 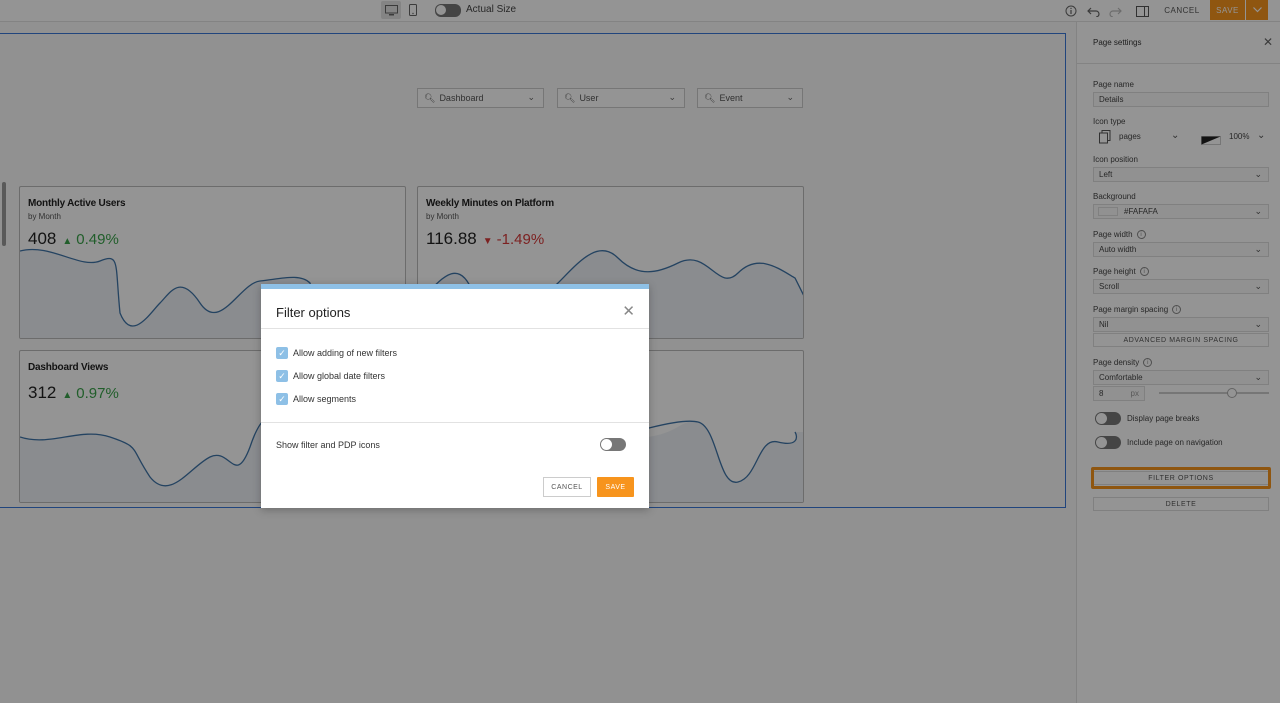 I want to click on option-label: Allow segments, so click(x=325, y=399).